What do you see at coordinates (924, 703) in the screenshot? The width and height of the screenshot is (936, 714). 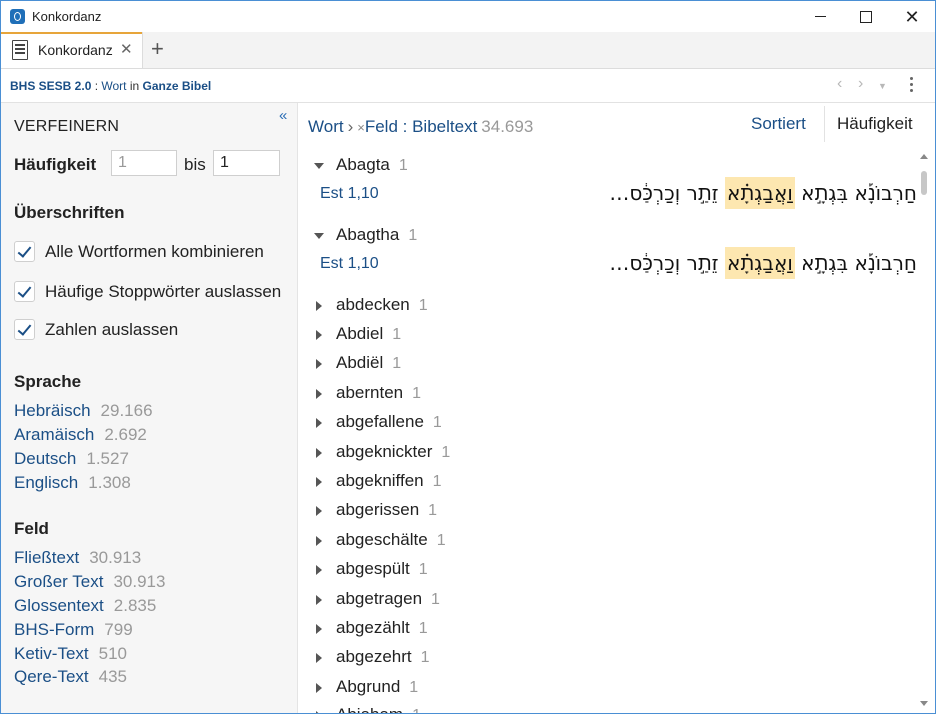 I see `scroll-down-icon` at bounding box center [924, 703].